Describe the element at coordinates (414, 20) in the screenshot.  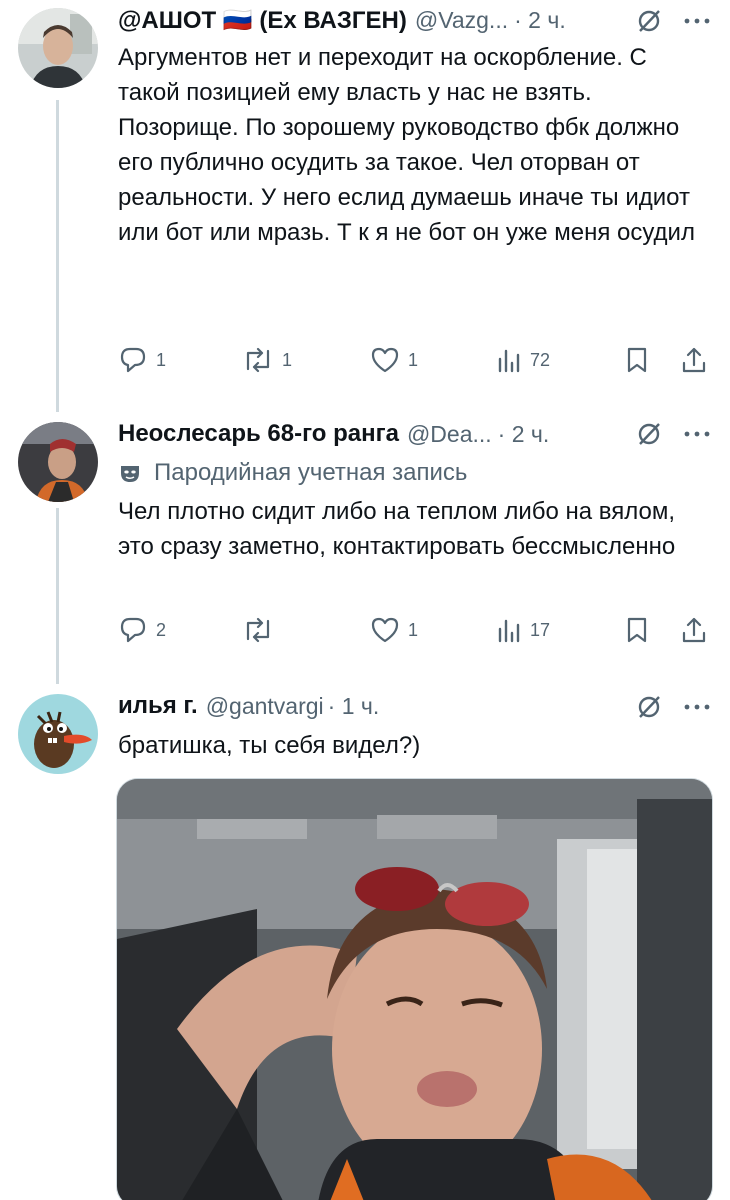
I see `tweet-header: @АШОТ 🇷🇺 (Ex ВАЗГЕН) @Vazg... · 2 ч.` at that location.